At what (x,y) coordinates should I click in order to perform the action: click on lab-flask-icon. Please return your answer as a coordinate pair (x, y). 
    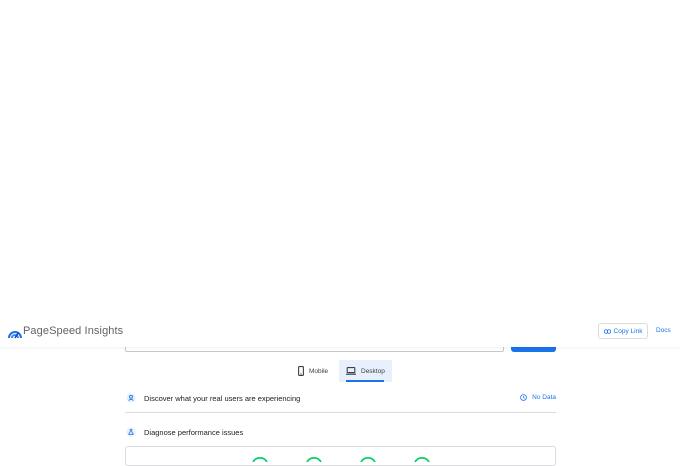
    Looking at the image, I should click on (131, 432).